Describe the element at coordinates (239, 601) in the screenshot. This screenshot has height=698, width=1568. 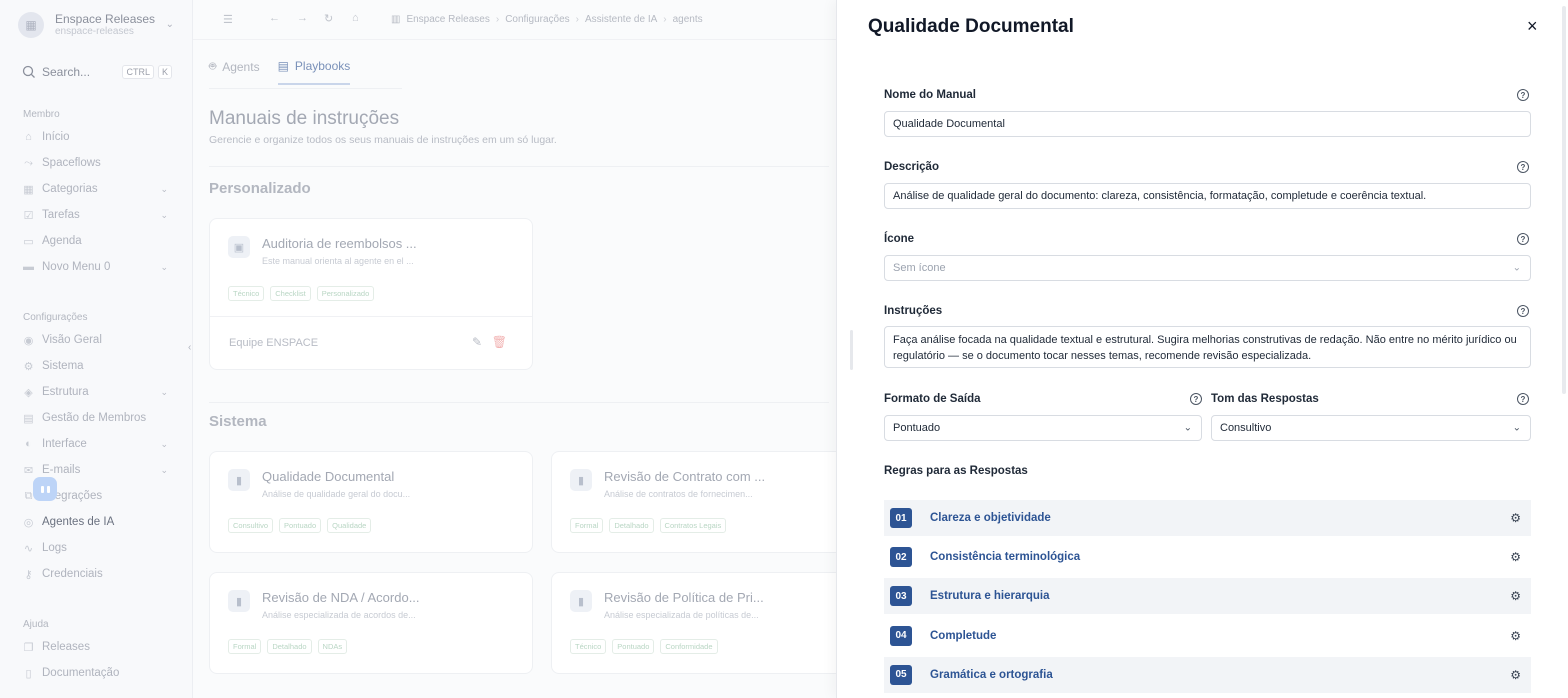
I see `document-icon: ▮` at that location.